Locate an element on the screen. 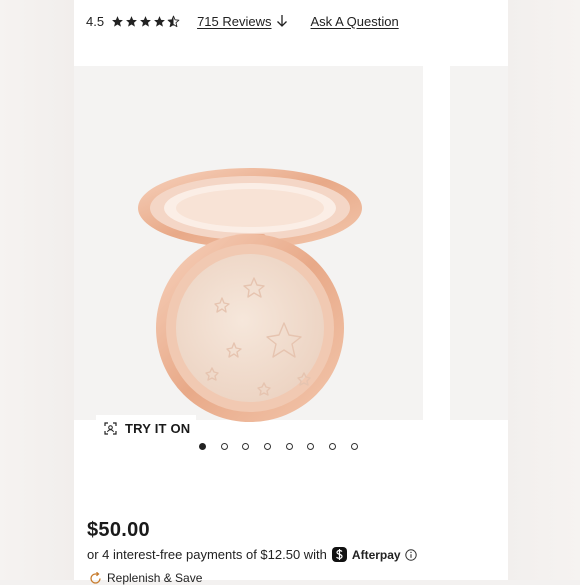 The width and height of the screenshot is (580, 585). rating-row: 4.5 715 Reviews Ask A Question is located at coordinates (242, 21).